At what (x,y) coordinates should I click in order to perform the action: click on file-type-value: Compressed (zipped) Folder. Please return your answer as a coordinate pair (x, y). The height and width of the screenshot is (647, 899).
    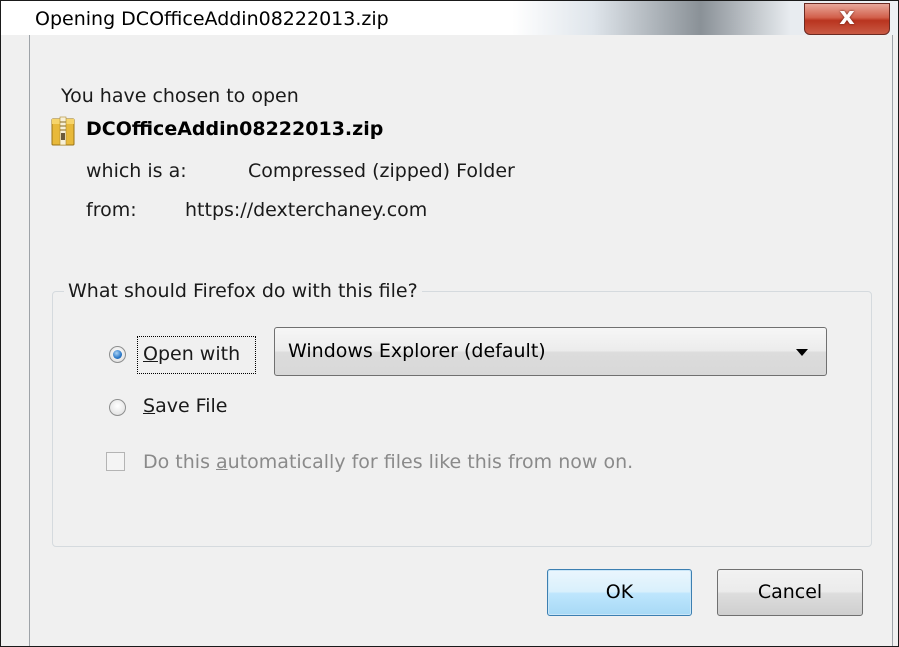
    Looking at the image, I should click on (381, 171).